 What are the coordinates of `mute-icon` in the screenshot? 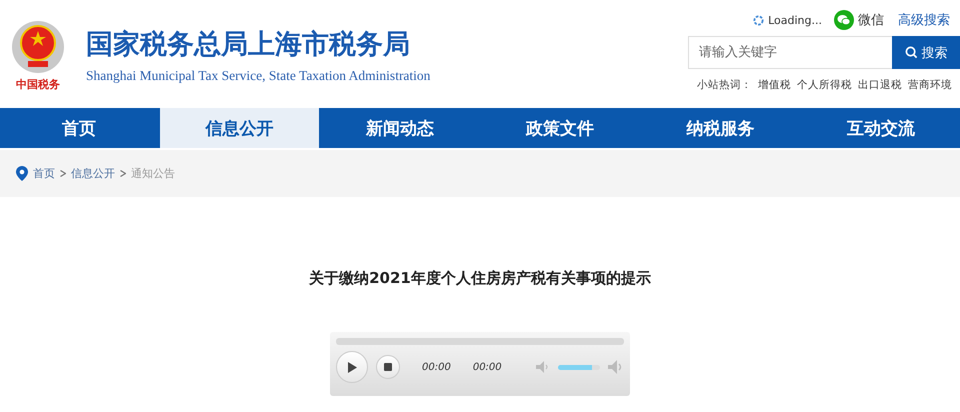 It's located at (543, 367).